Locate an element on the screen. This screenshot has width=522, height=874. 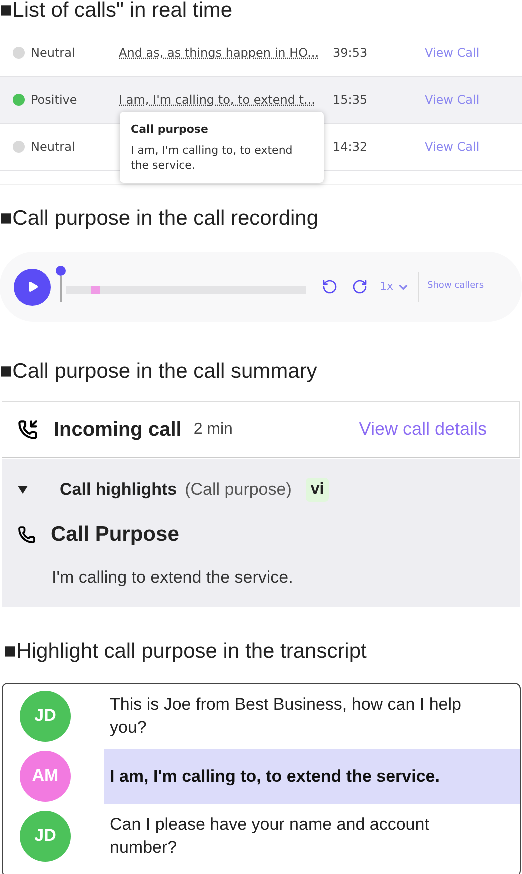
call-row: Positive I am, I'm calling to, to extend t... 15:35 View Call is located at coordinates (261, 100).